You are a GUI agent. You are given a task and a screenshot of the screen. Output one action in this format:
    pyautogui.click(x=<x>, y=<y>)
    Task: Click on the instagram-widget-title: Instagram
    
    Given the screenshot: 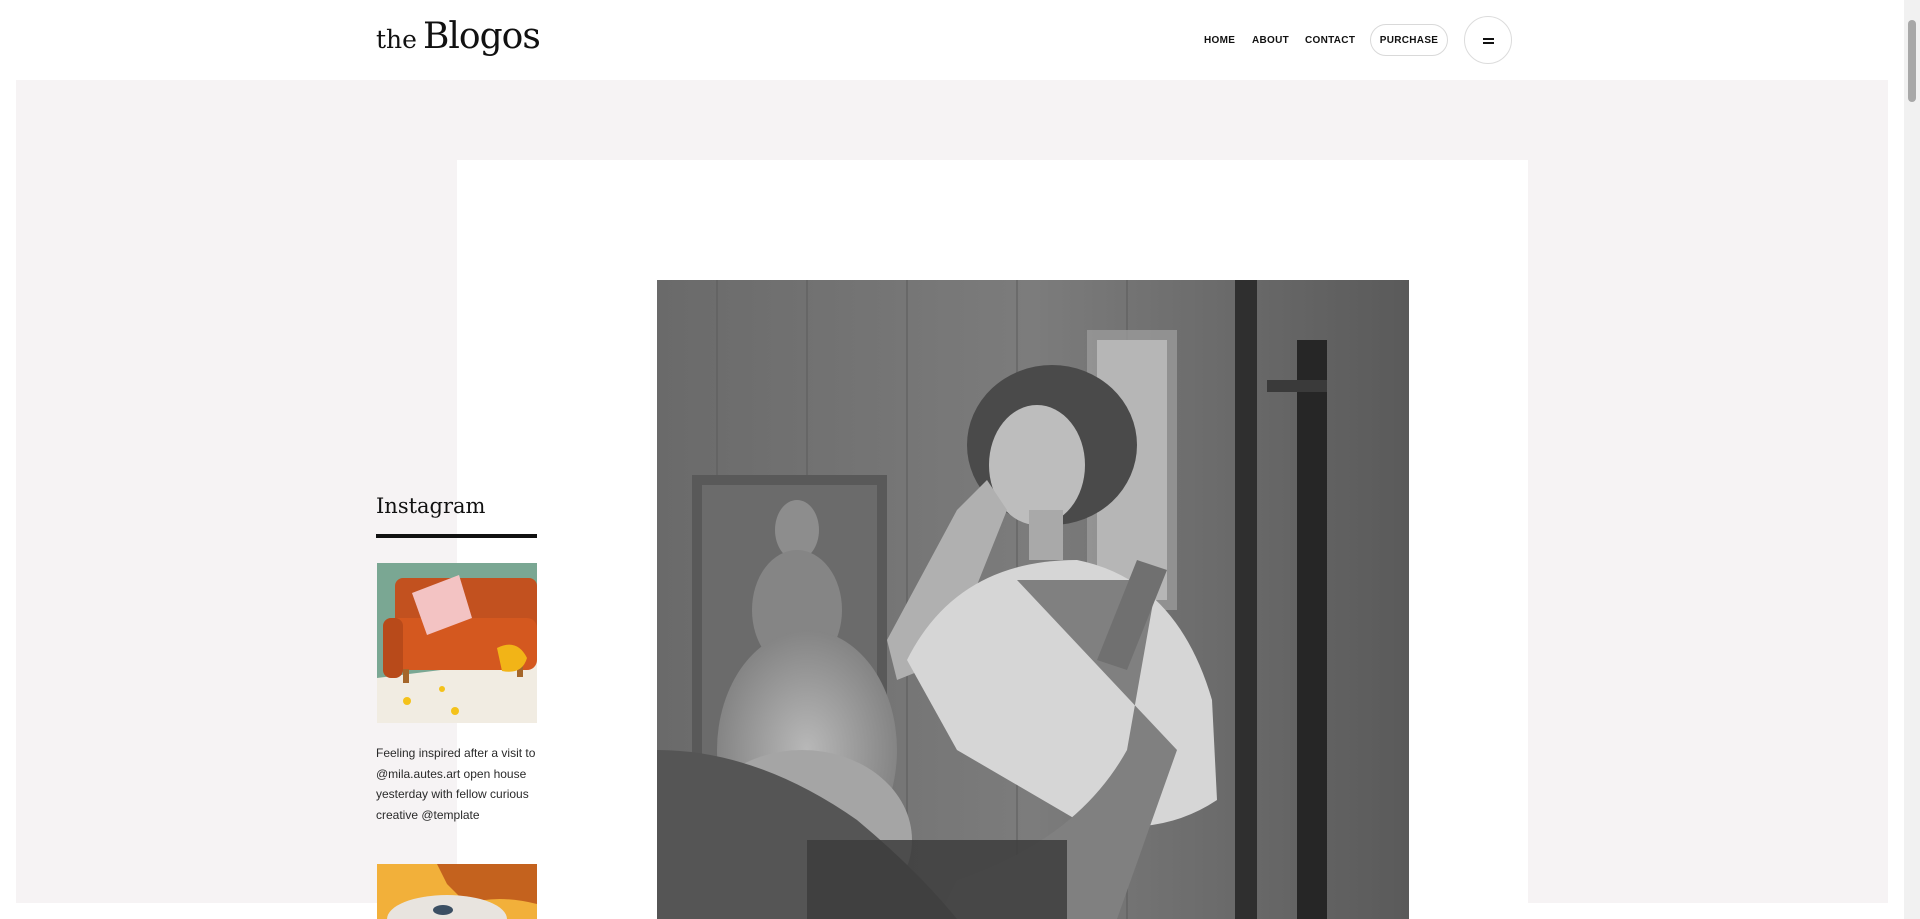 What is the action you would take?
    pyautogui.click(x=431, y=506)
    